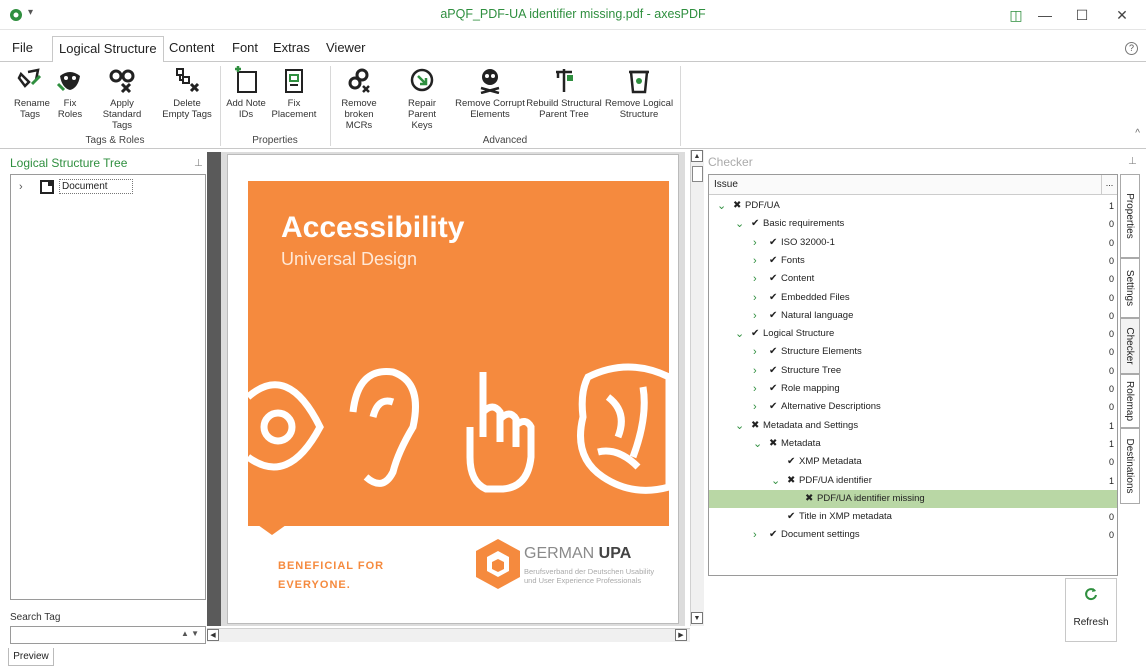 This screenshot has height=666, width=1146. What do you see at coordinates (187, 93) in the screenshot?
I see `delete-empty-tags-button: Delete Empty Tags` at bounding box center [187, 93].